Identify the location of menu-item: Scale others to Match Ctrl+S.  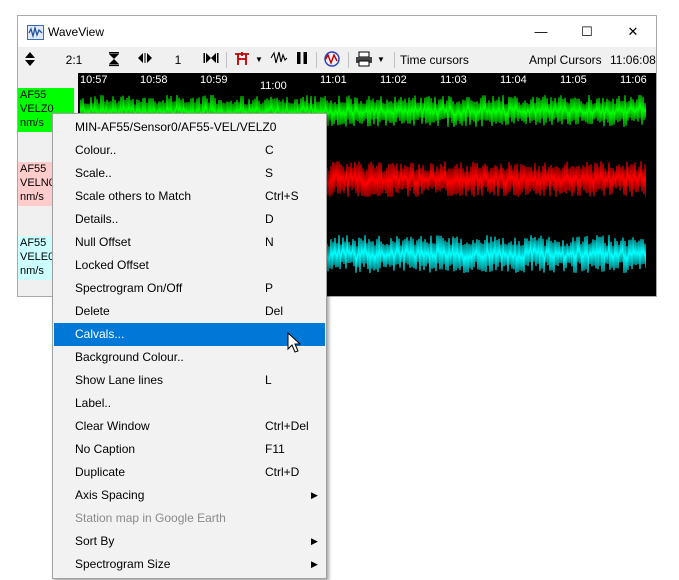
(189, 196).